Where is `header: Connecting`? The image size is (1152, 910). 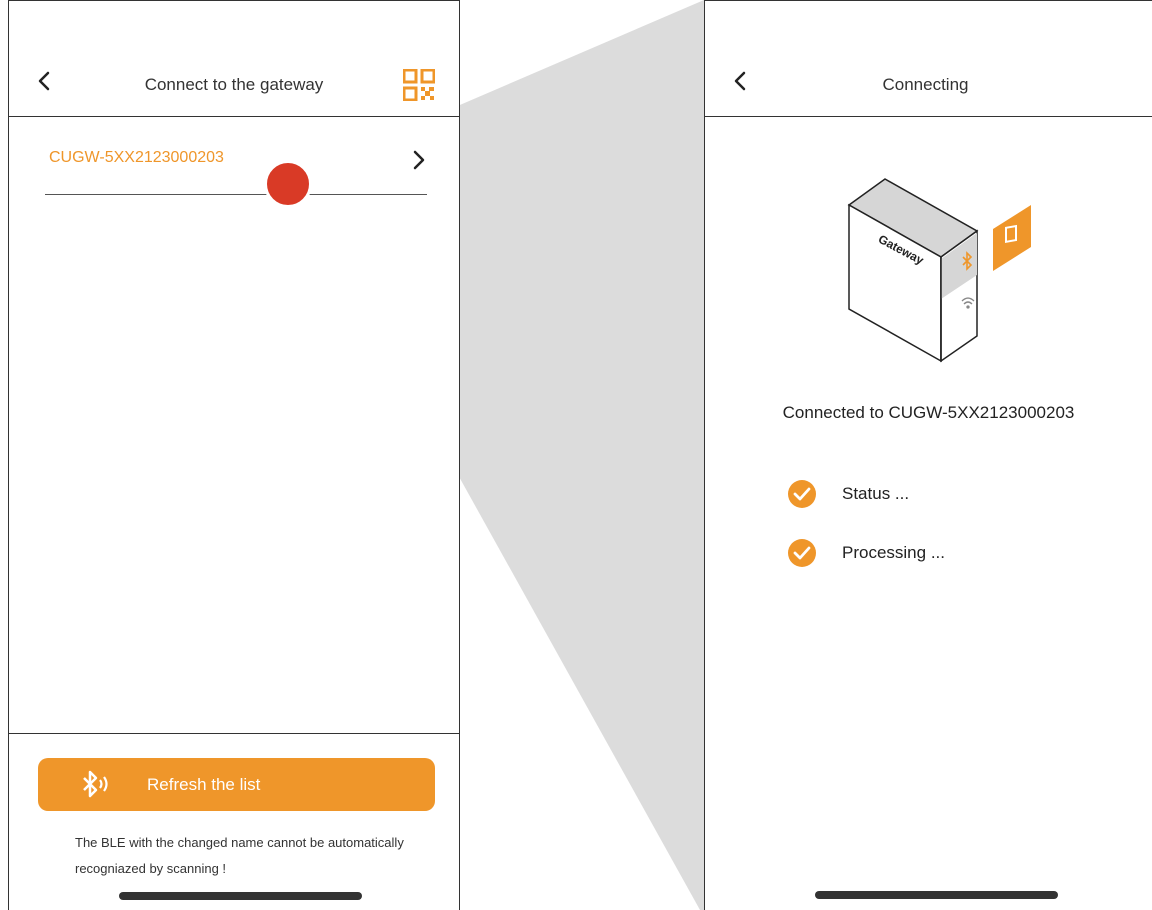
header: Connecting is located at coordinates (928, 59).